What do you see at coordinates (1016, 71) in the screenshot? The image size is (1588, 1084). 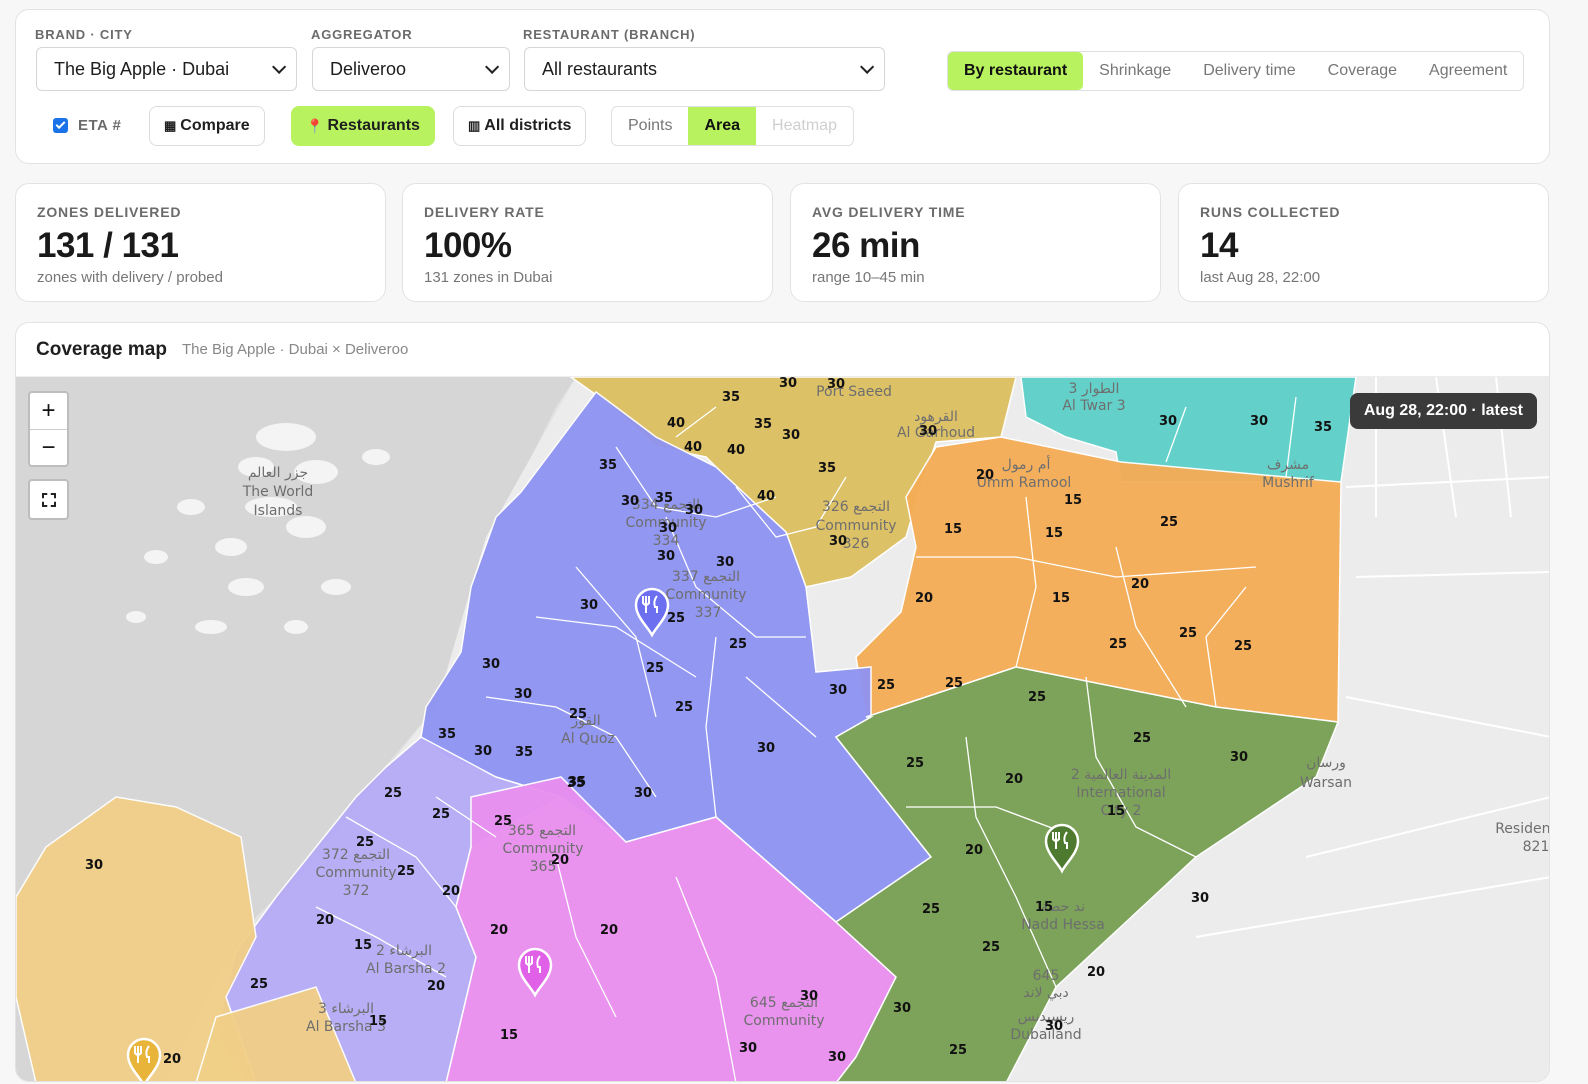 I see `tab-by-restaurant: By restaurant` at bounding box center [1016, 71].